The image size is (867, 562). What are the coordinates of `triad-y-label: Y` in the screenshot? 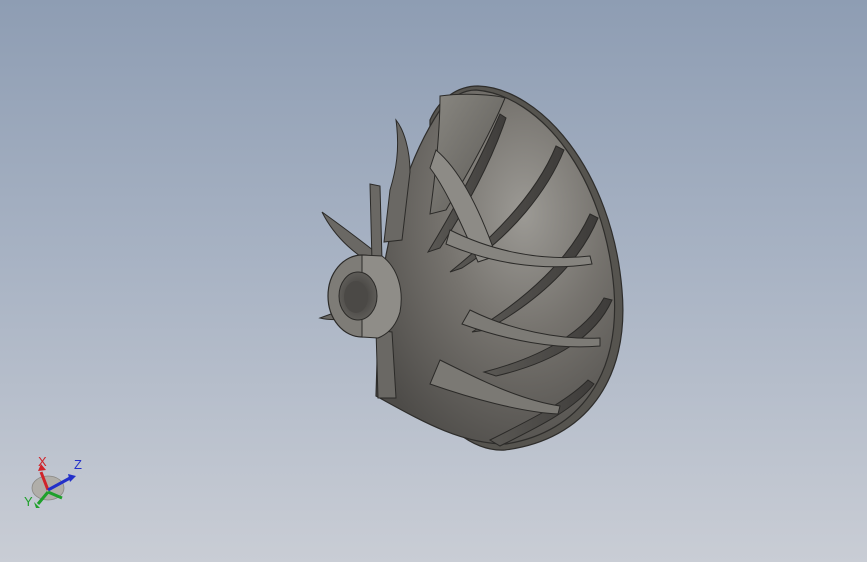 It's located at (28, 501).